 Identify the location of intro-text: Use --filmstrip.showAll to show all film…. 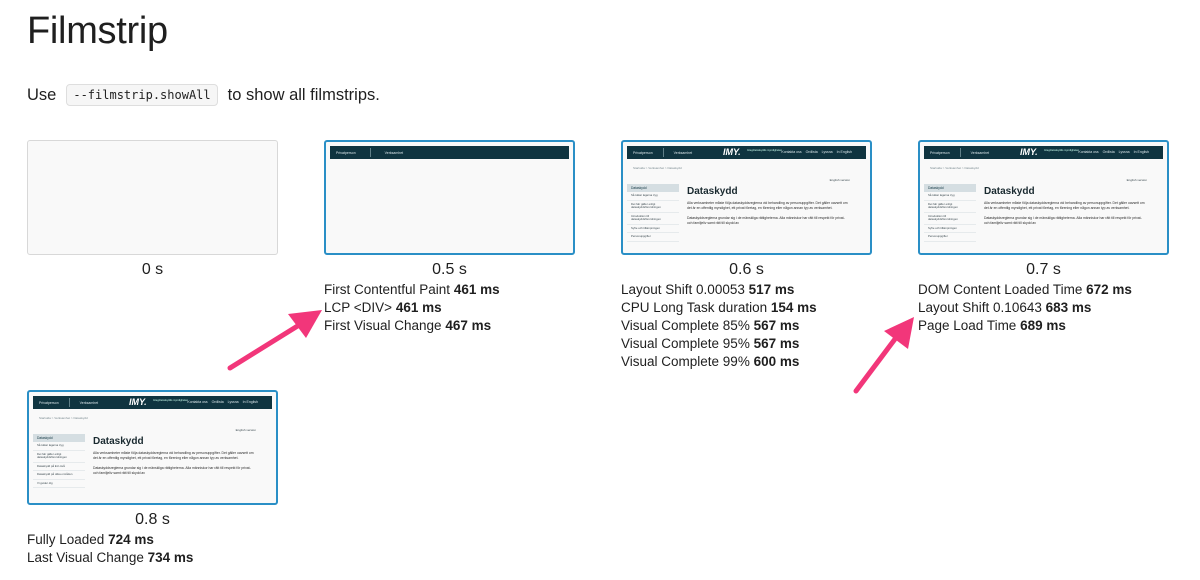
(203, 95).